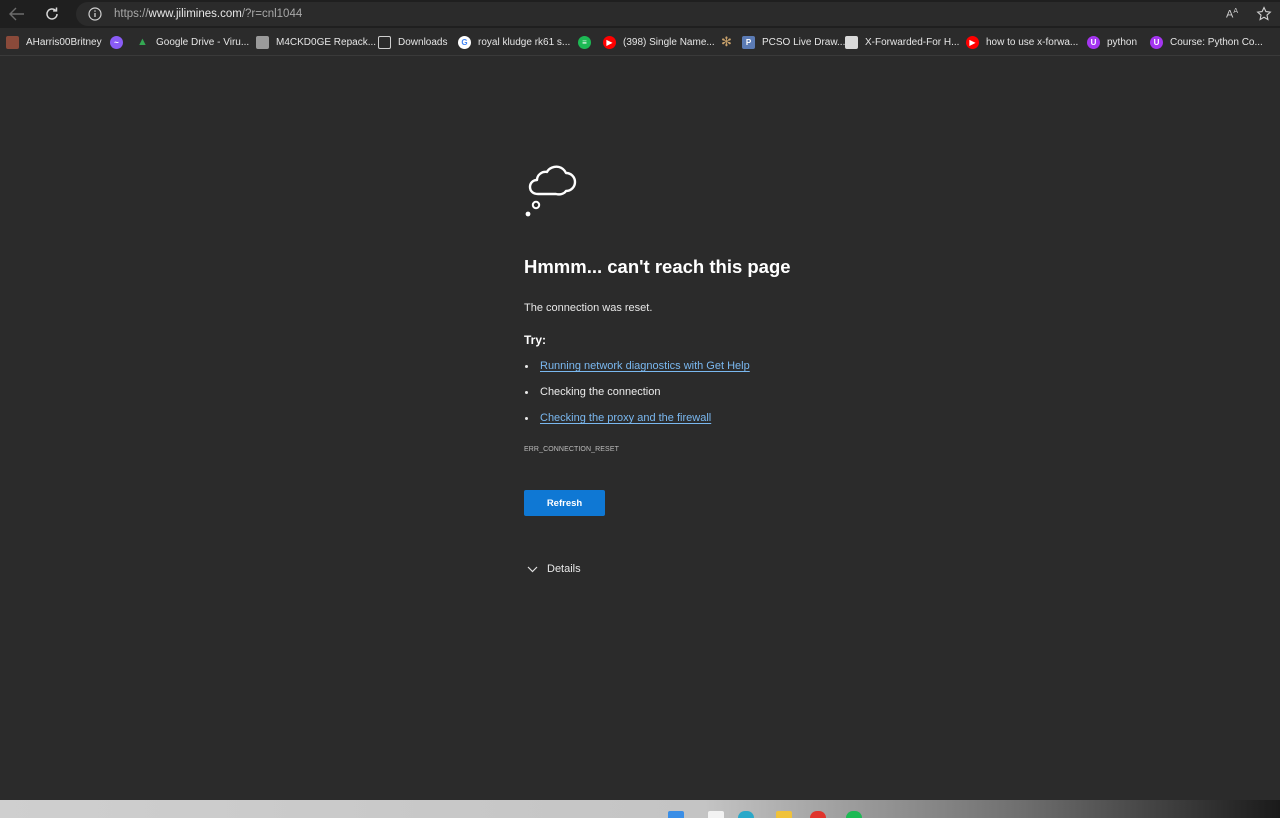  I want to click on favorite-label: Downloads, so click(423, 42).